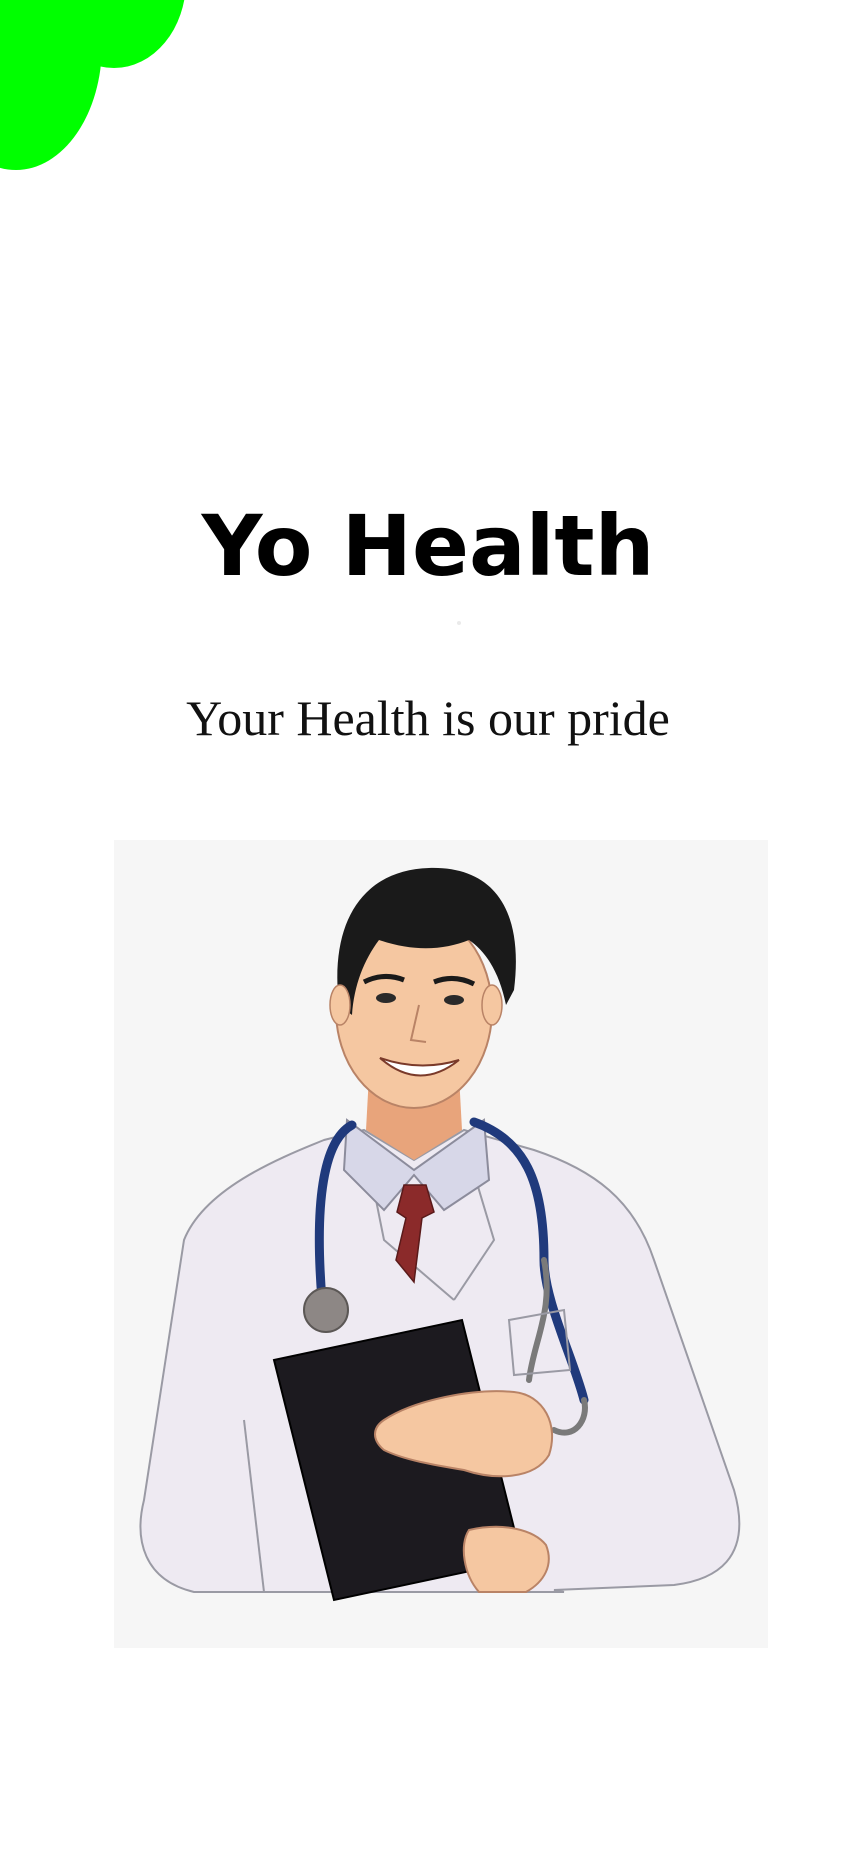 The width and height of the screenshot is (856, 1852). I want to click on app-tagline: Your Health is our pride, so click(428, 718).